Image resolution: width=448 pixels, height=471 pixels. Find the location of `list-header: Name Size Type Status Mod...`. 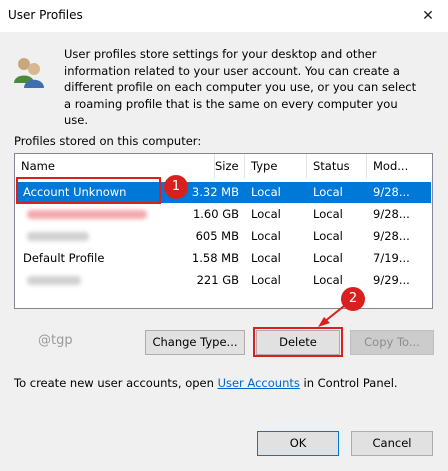

list-header: Name Size Type Status Mod... is located at coordinates (223, 166).